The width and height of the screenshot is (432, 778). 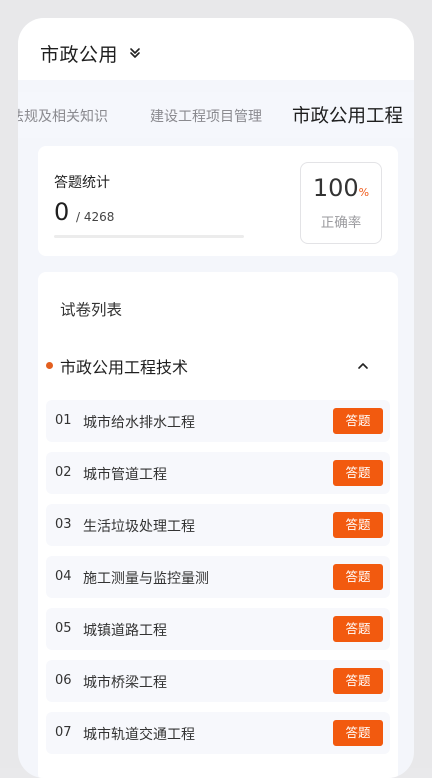 I want to click on answer-stats-card: 答题统计 0 / 4268 100% 正确率, so click(x=218, y=201).